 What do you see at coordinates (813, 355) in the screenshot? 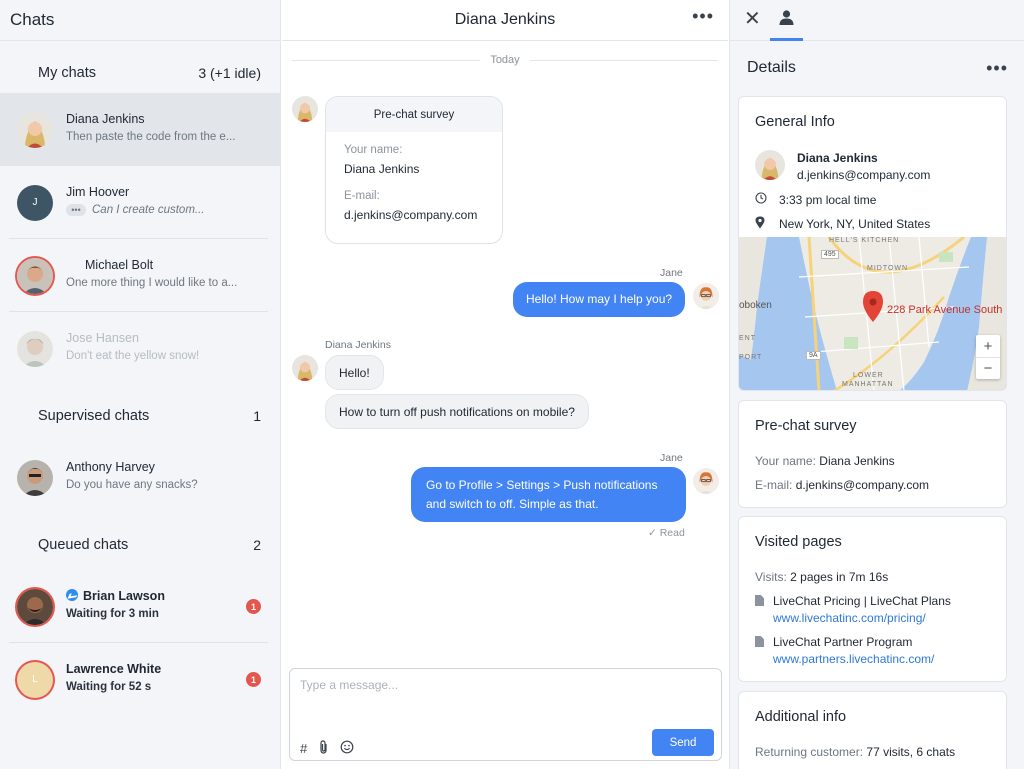
I see `route-shield: 9A` at bounding box center [813, 355].